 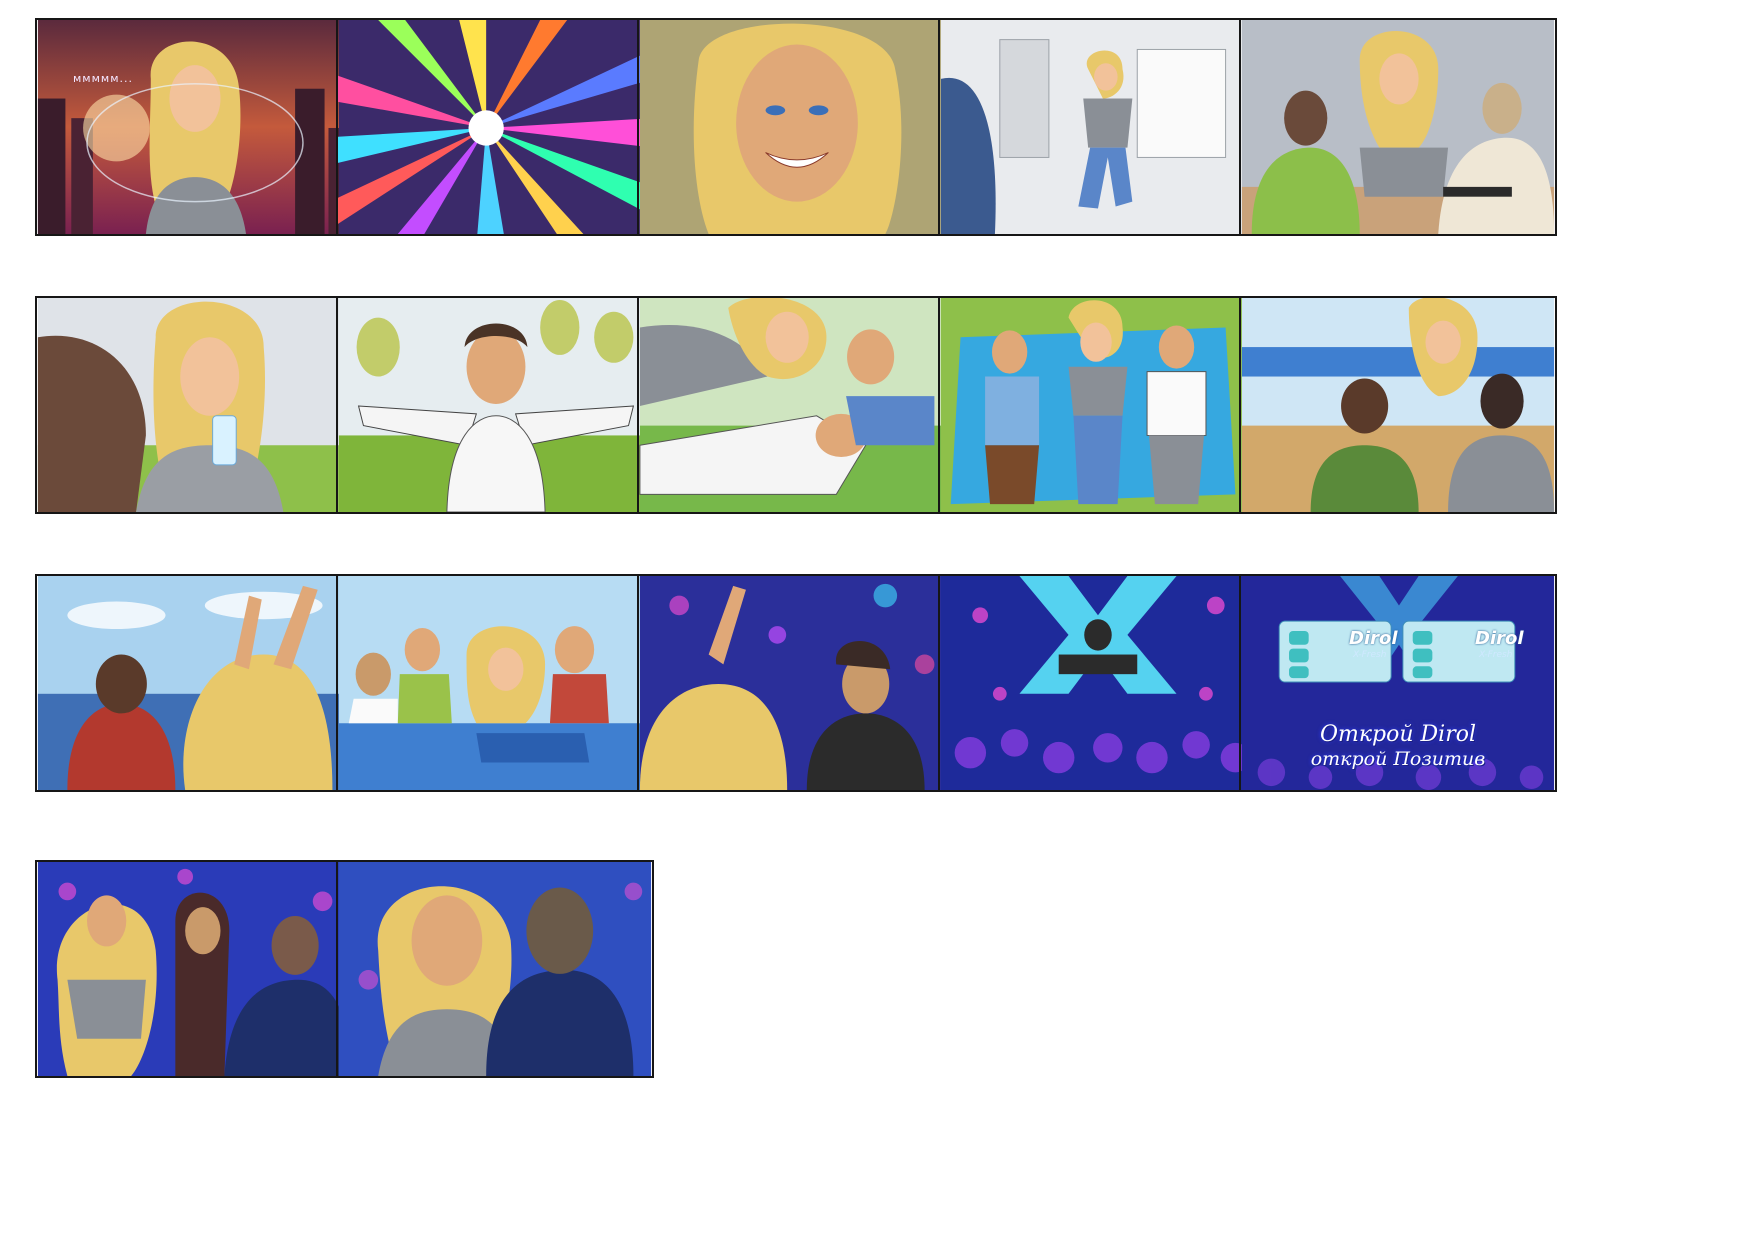 I want to click on frame-4-drawing, so click(x=1097, y=127).